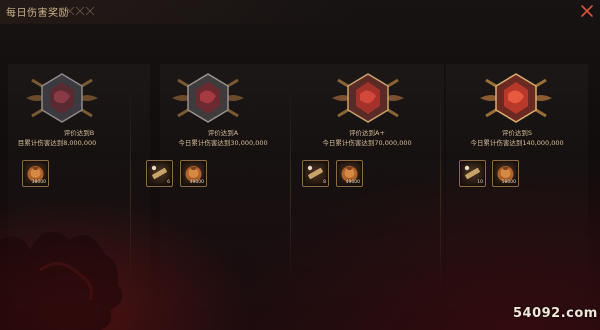  What do you see at coordinates (223, 143) in the screenshot?
I see `tier-requirement-label: 今日累计伤害达到30,000,000` at bounding box center [223, 143].